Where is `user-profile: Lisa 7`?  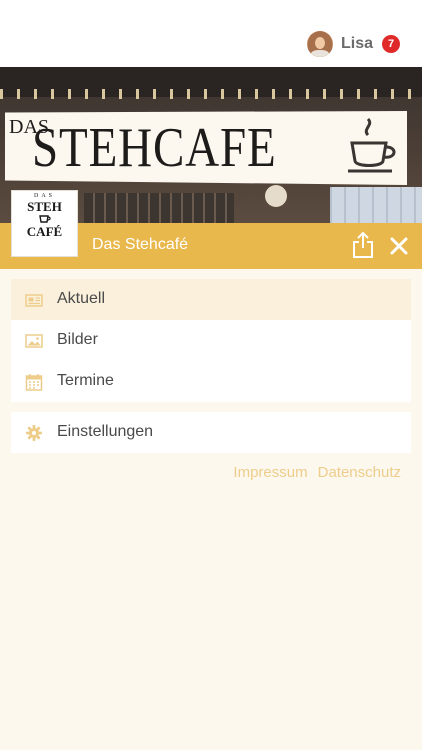 user-profile: Lisa 7 is located at coordinates (353, 44).